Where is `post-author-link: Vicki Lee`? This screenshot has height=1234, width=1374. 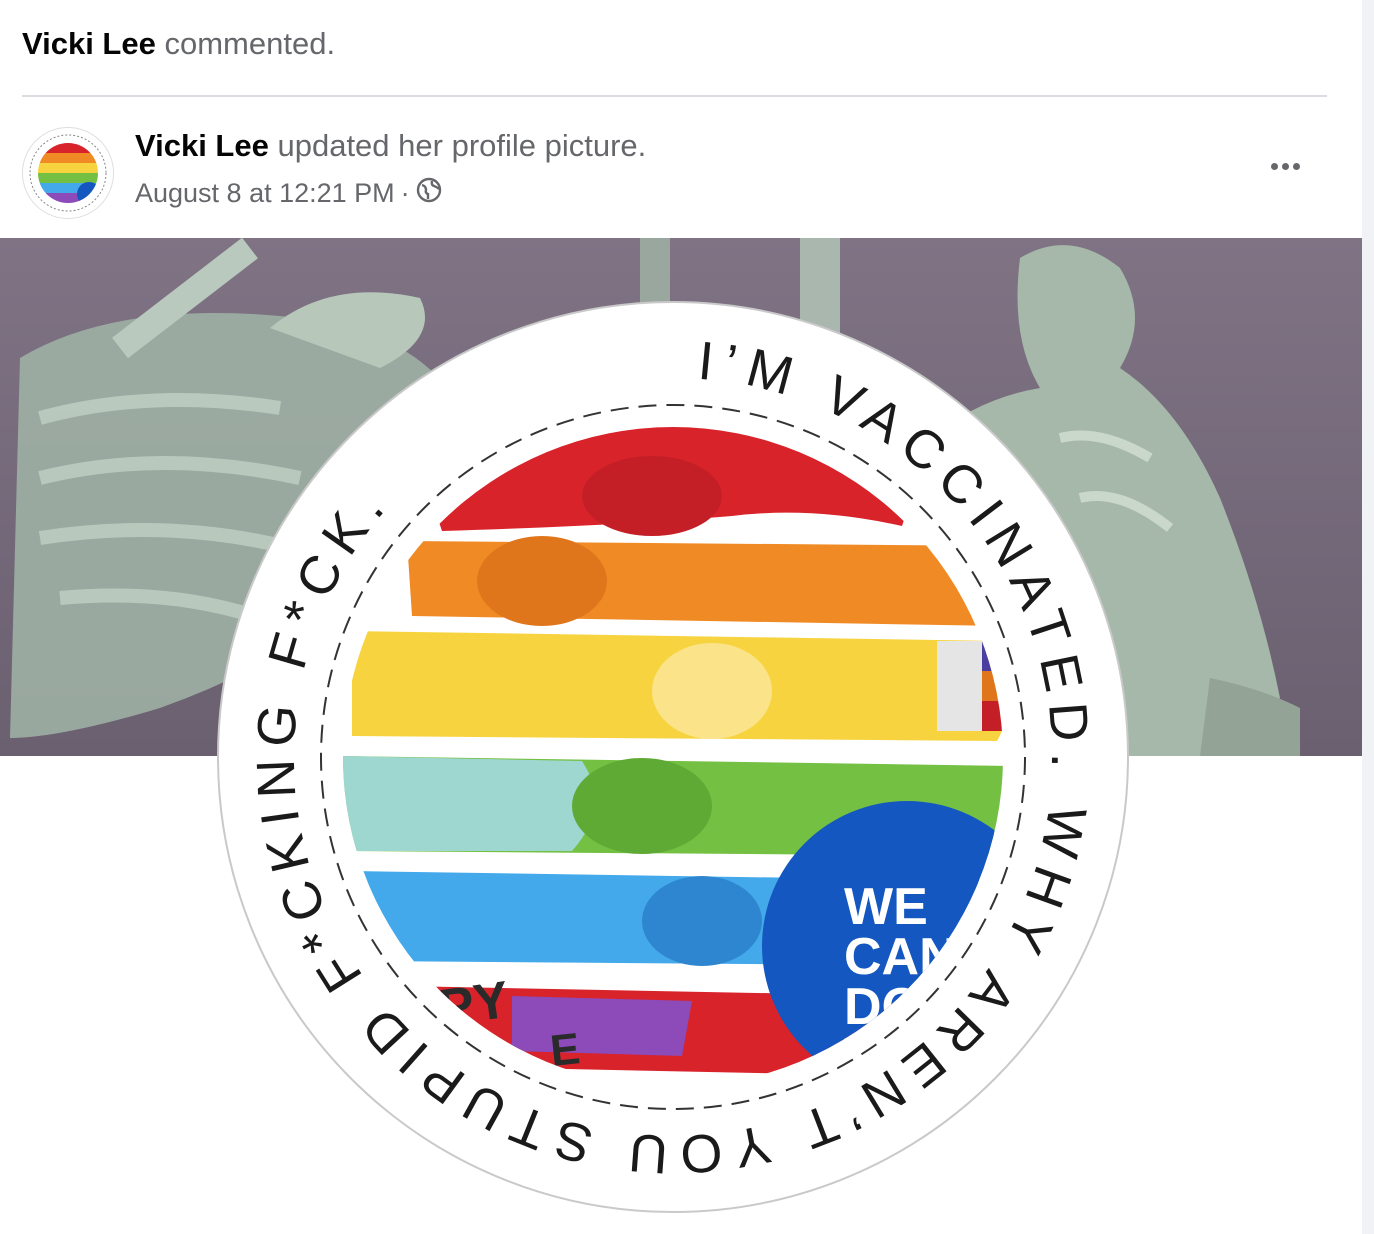
post-author-link: Vicki Lee is located at coordinates (202, 145).